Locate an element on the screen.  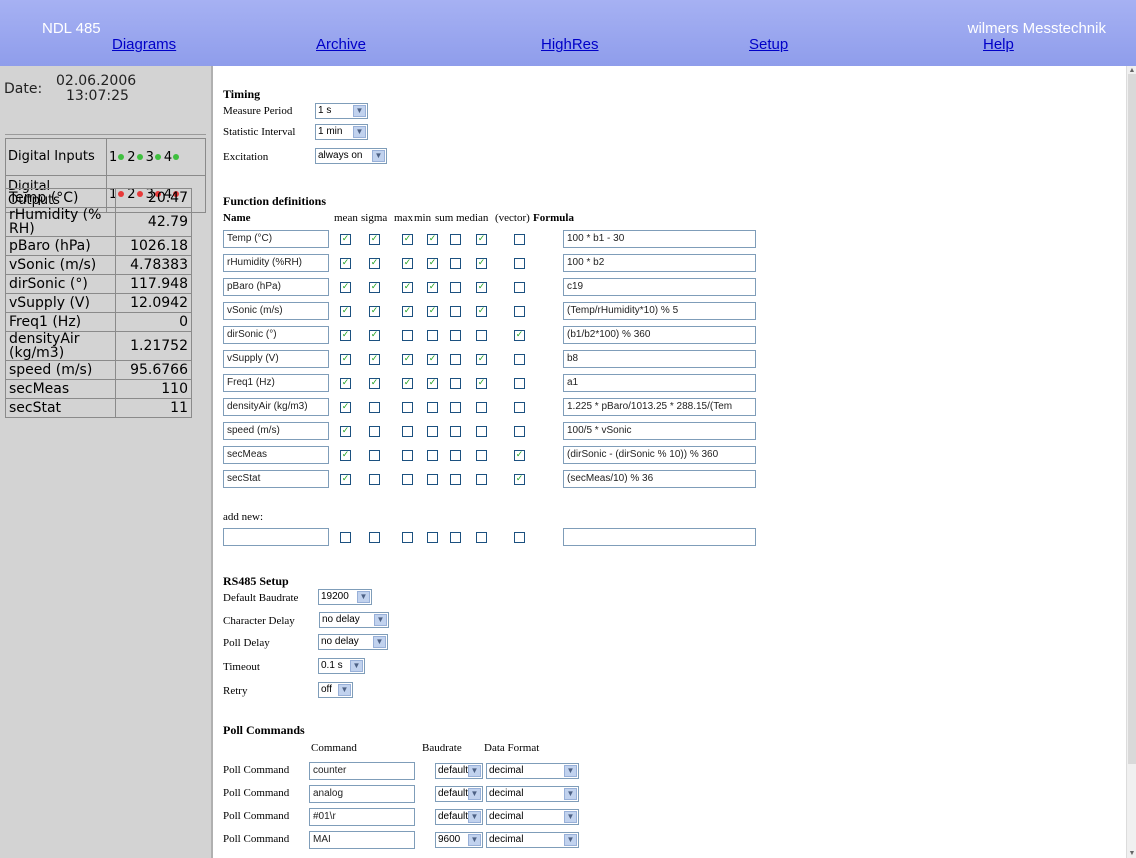
function-formula-input: c19 is located at coordinates (659, 287).